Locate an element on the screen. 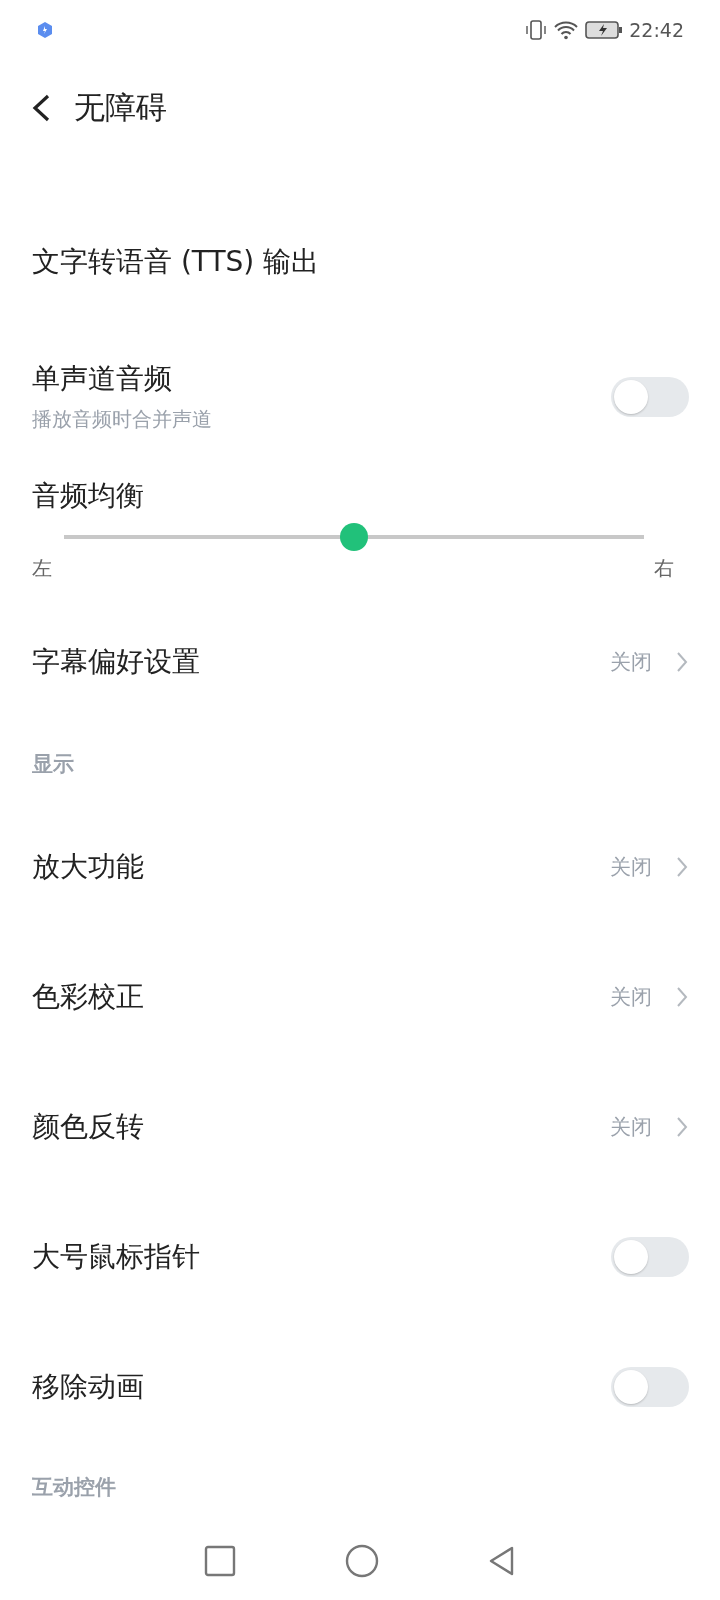 The width and height of the screenshot is (720, 1600). item-label: 字幕偏好设置 is located at coordinates (116, 661).